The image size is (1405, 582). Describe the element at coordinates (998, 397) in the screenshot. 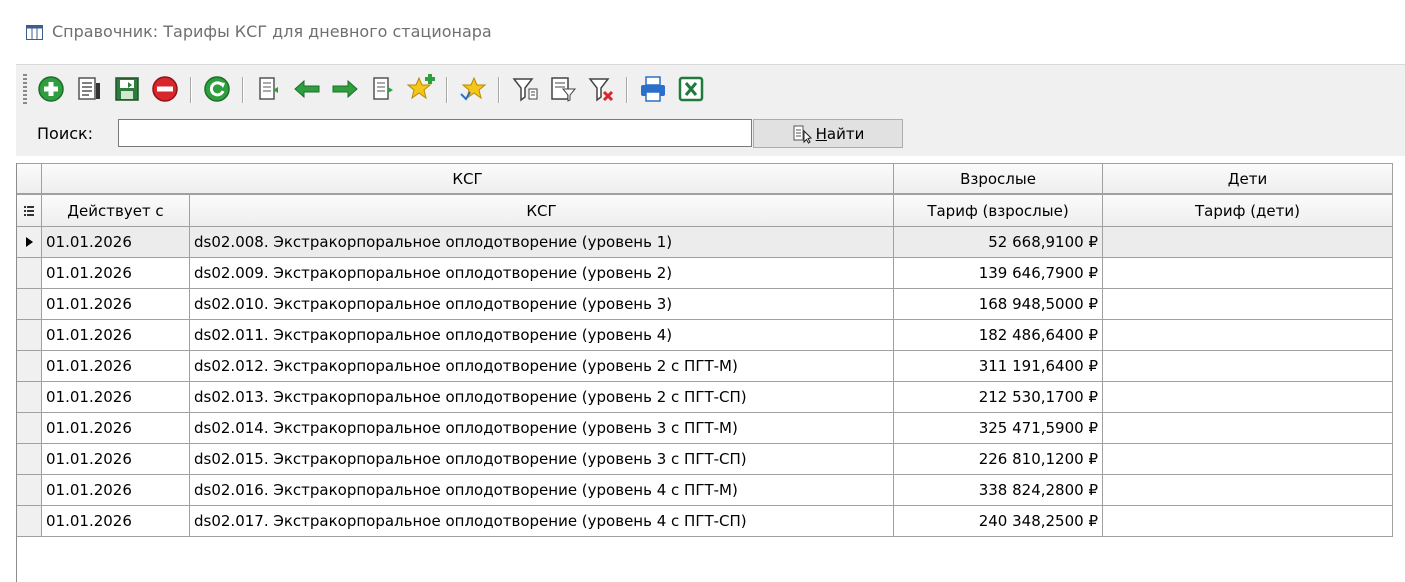

I see `cell-adult-tariff: 212 530,1700 ₽` at that location.